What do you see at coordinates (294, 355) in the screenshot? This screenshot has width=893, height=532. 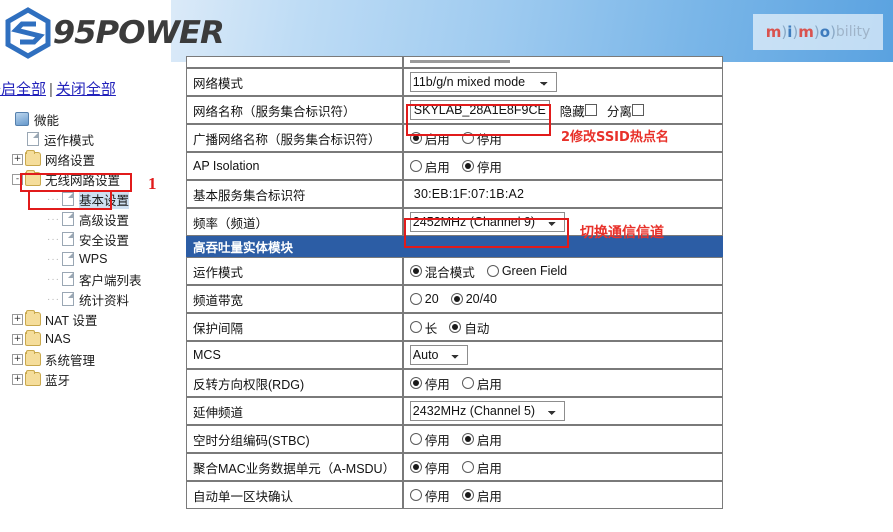 I see `row-label: MCS` at bounding box center [294, 355].